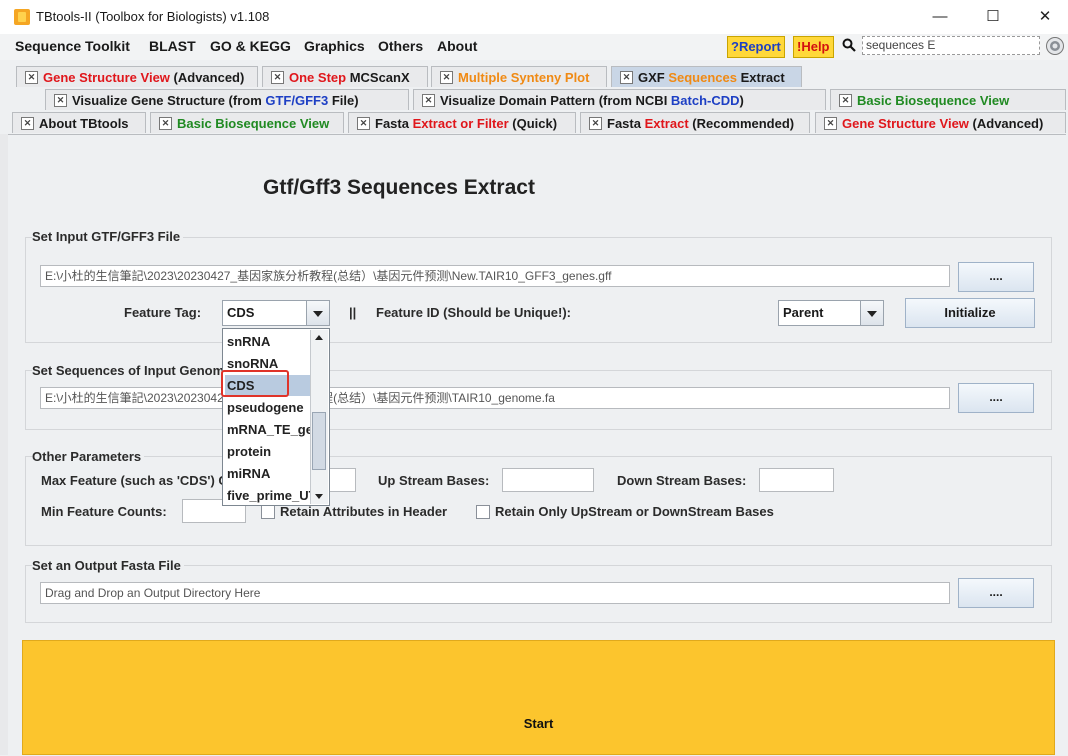 The height and width of the screenshot is (756, 1068). I want to click on feature-id-value: Parent, so click(803, 312).